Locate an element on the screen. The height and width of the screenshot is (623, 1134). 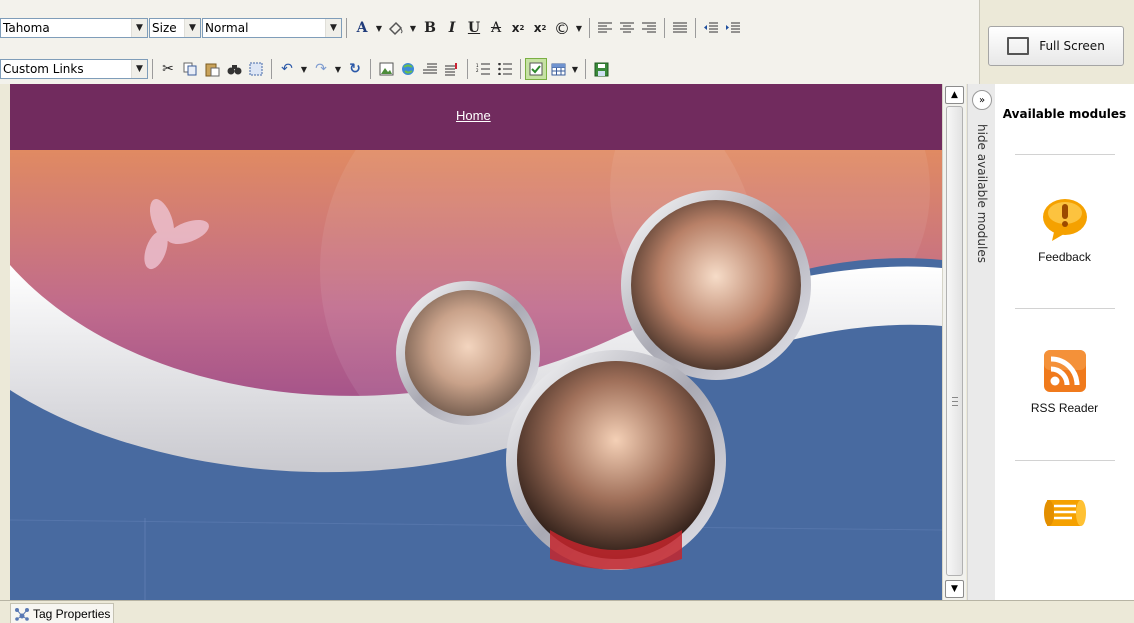
editor-vertical-scrollbar: ▲ ▼ is located at coordinates (954, 342).